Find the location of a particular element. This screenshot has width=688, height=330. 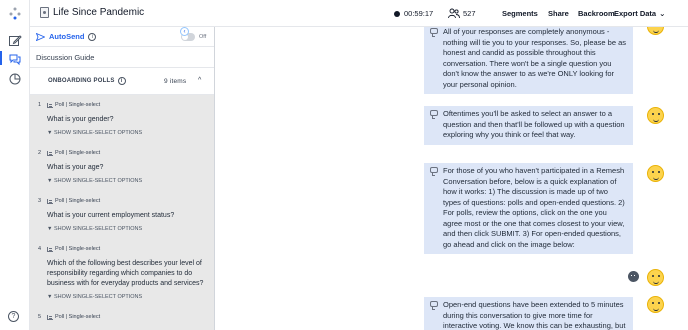

backroom-link: Backroom is located at coordinates (596, 13).